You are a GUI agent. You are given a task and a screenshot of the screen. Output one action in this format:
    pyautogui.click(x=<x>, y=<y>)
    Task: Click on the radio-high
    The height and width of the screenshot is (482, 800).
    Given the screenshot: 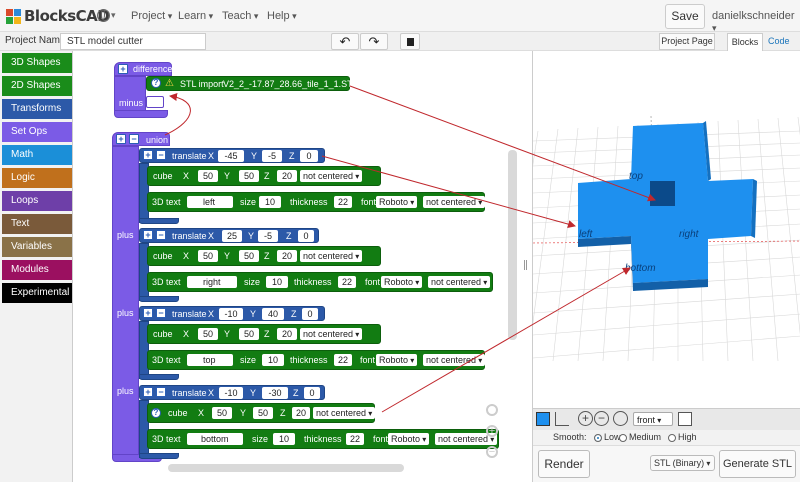 What is the action you would take?
    pyautogui.click(x=672, y=437)
    